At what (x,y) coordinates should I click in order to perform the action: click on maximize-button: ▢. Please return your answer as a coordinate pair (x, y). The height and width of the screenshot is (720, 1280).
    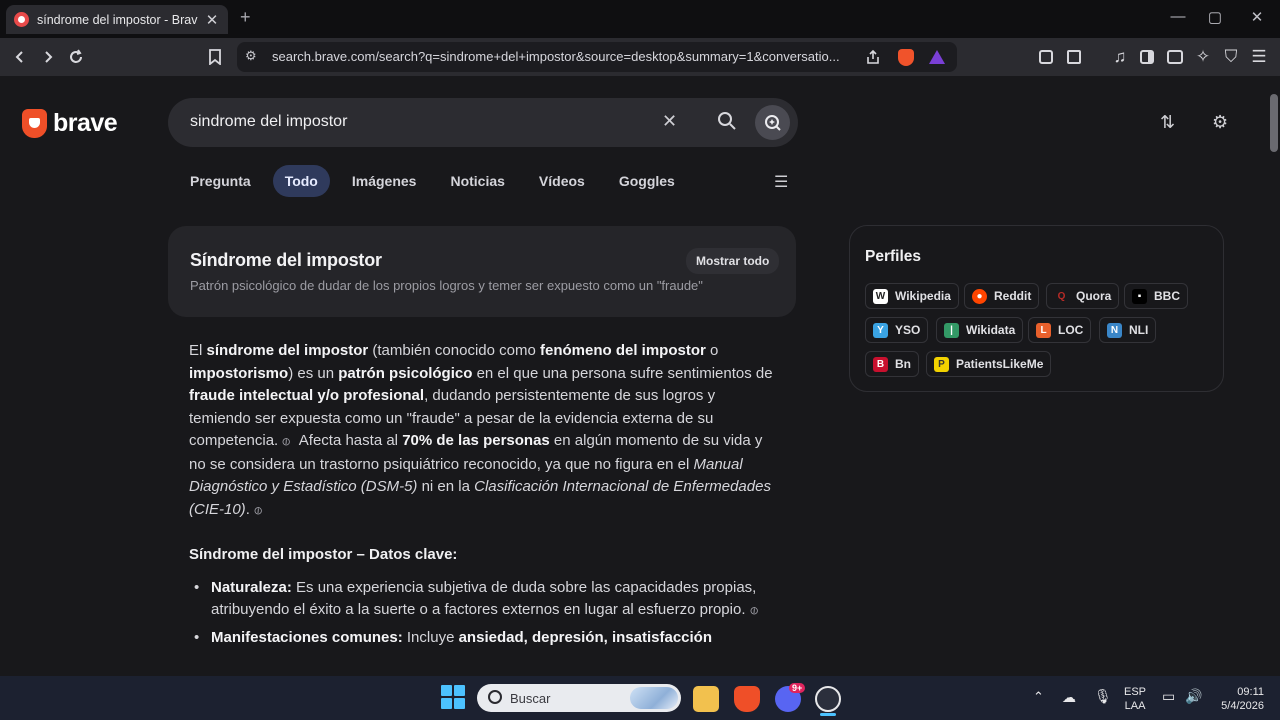
    Looking at the image, I should click on (1215, 17).